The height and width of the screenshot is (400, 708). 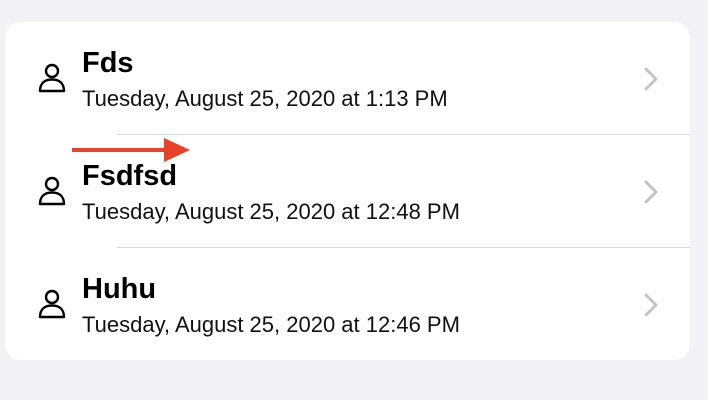 What do you see at coordinates (265, 98) in the screenshot?
I see `list-item-date: Tuesday, August 25, 2020 at 1:13 PM` at bounding box center [265, 98].